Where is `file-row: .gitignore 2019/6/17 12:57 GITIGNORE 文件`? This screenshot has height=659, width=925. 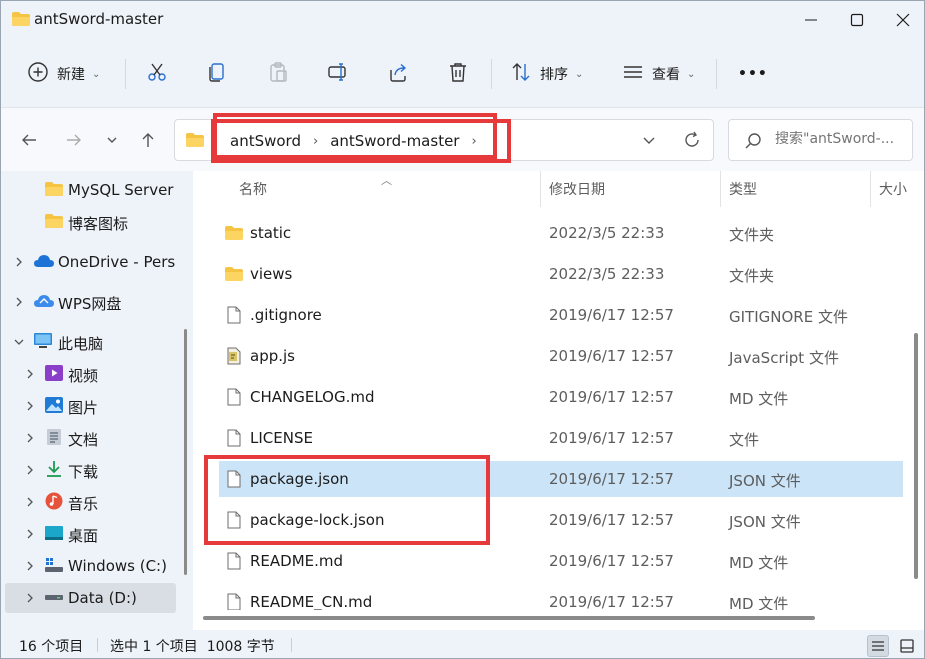 file-row: .gitignore 2019/6/17 12:57 GITIGNORE 文件 is located at coordinates (561, 315).